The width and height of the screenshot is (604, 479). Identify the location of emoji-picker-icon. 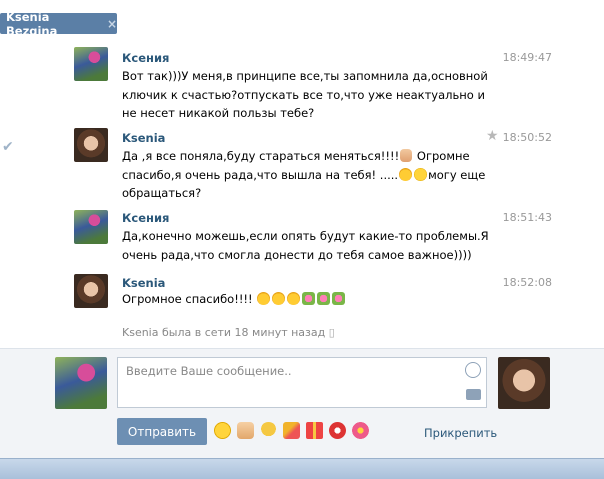
(473, 370).